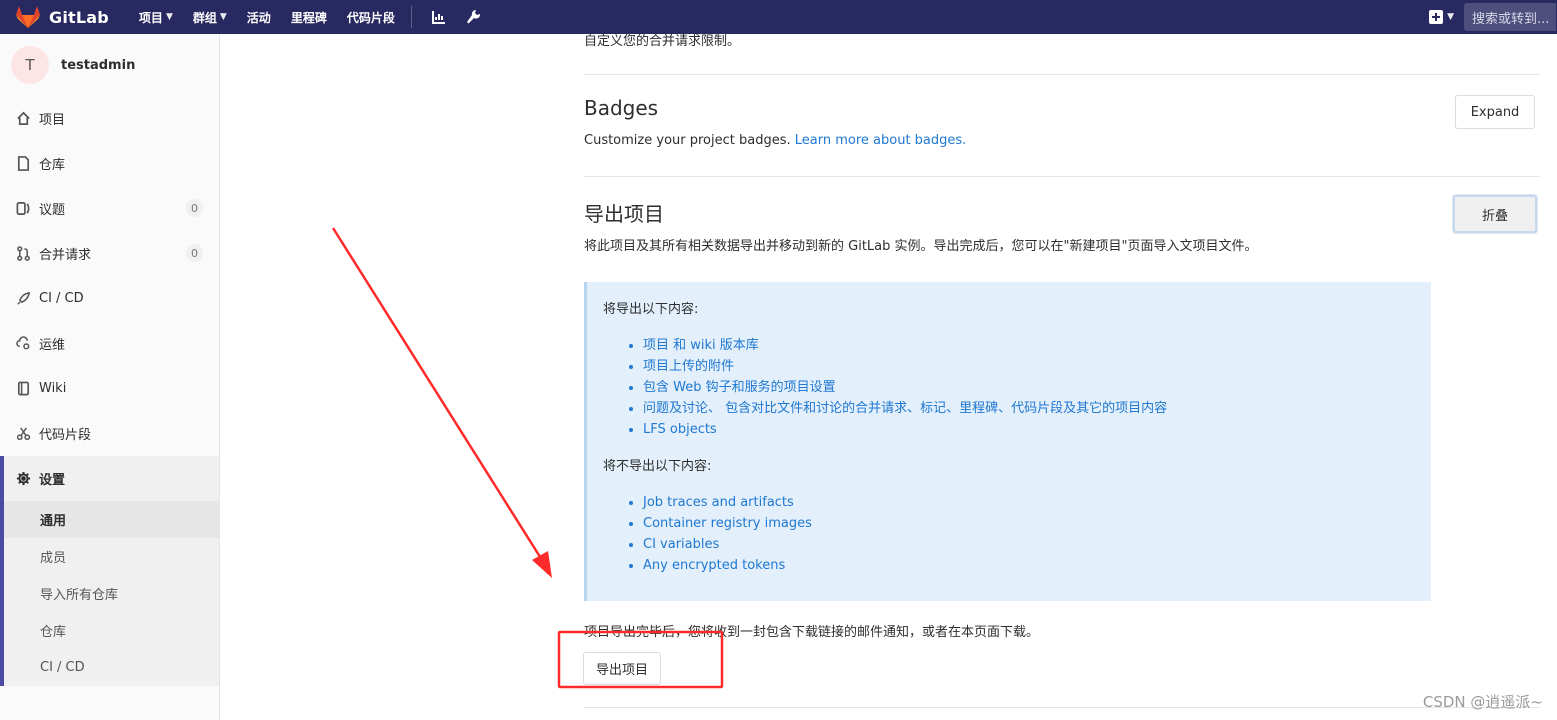 This screenshot has height=720, width=1557. Describe the element at coordinates (111, 519) in the screenshot. I see `sidebar-subitem-general: 通用` at that location.